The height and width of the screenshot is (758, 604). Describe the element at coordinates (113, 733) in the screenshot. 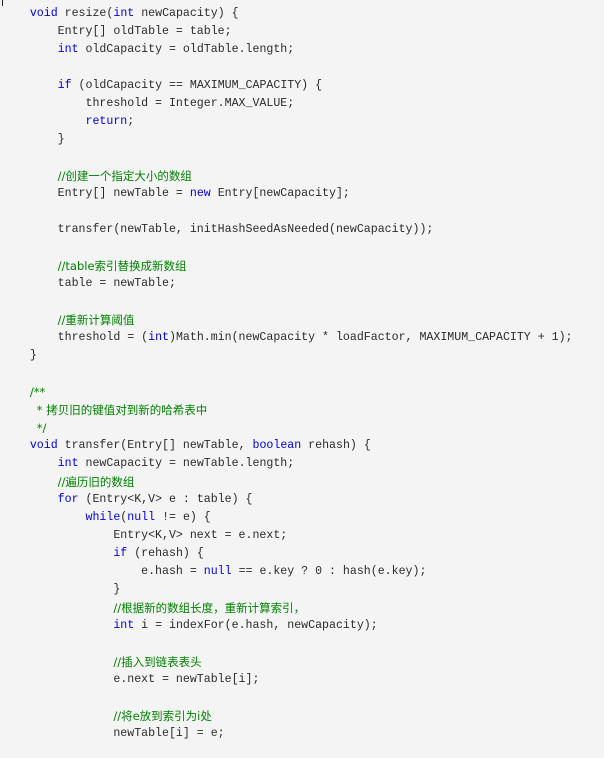

I see `code-text: newTable[i] = e;` at that location.